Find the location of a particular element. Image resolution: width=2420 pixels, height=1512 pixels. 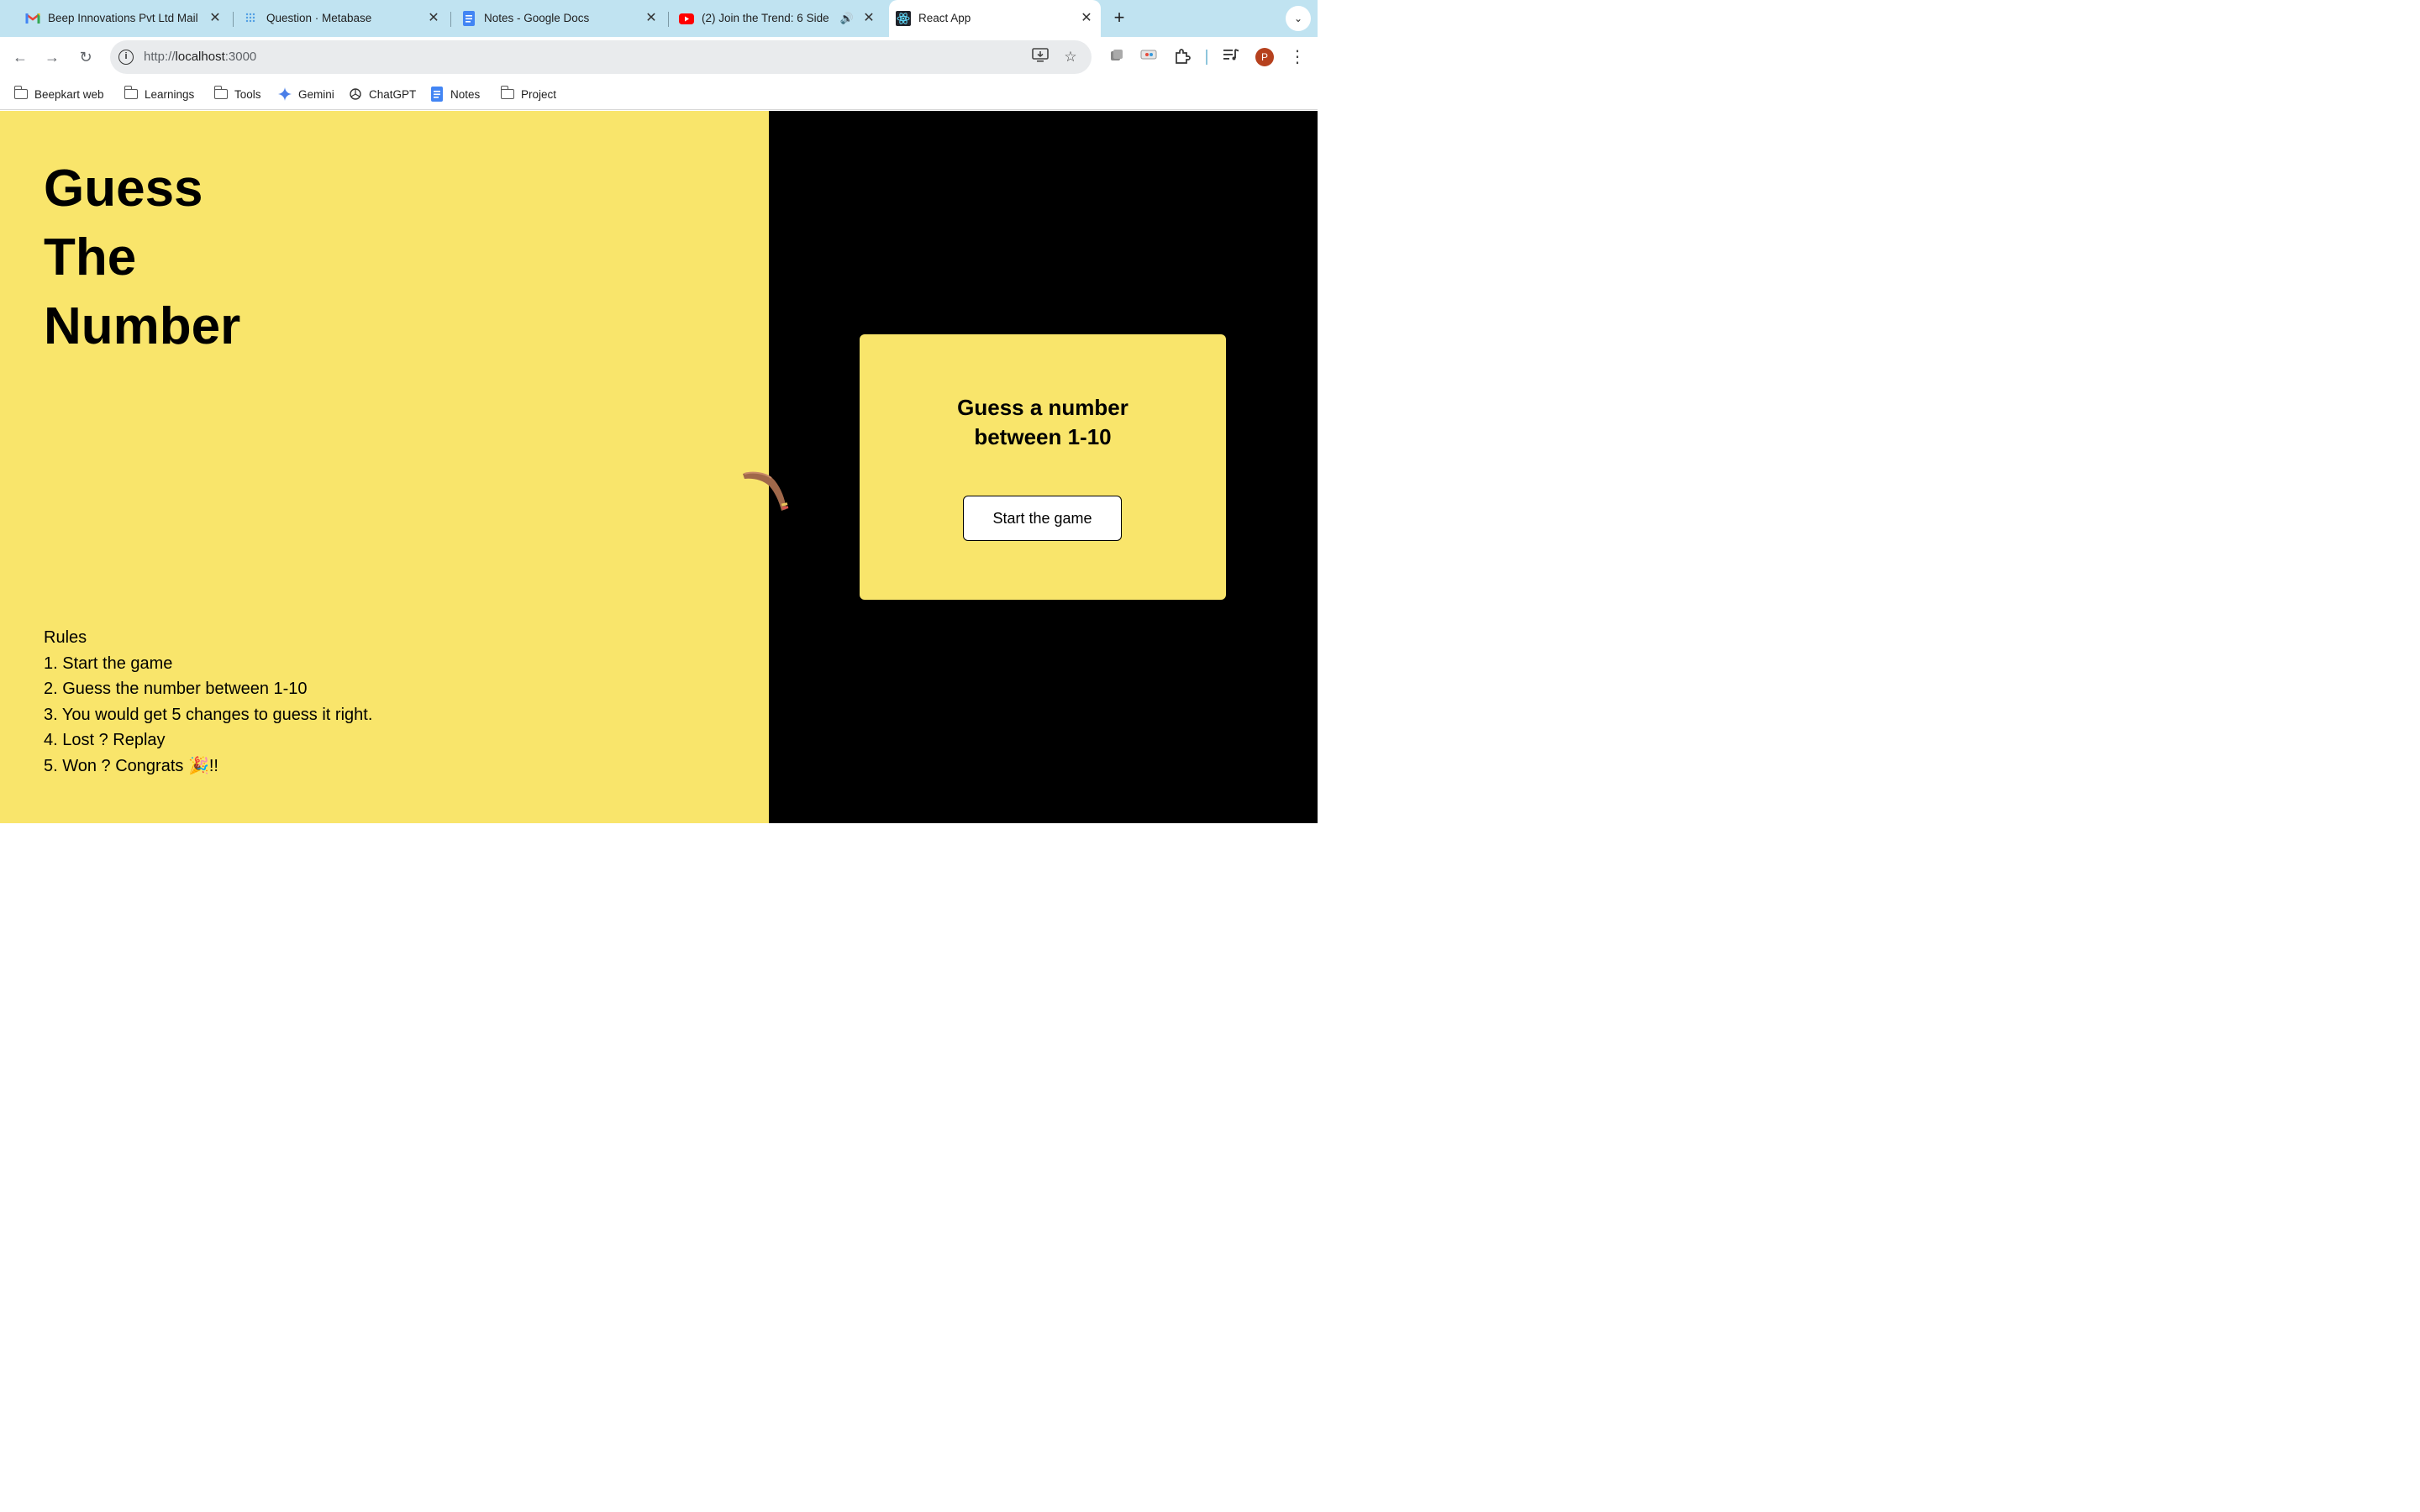

start-game-button: Start the game is located at coordinates (1043, 518).